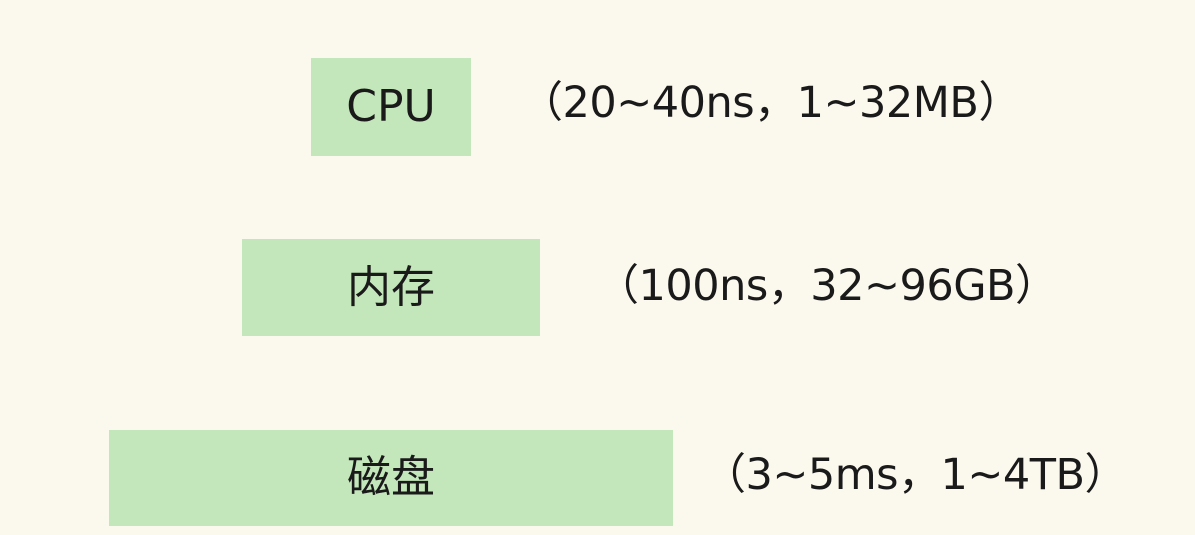 The image size is (1195, 535). I want to click on tier-box-cpu: CPU, so click(391, 107).